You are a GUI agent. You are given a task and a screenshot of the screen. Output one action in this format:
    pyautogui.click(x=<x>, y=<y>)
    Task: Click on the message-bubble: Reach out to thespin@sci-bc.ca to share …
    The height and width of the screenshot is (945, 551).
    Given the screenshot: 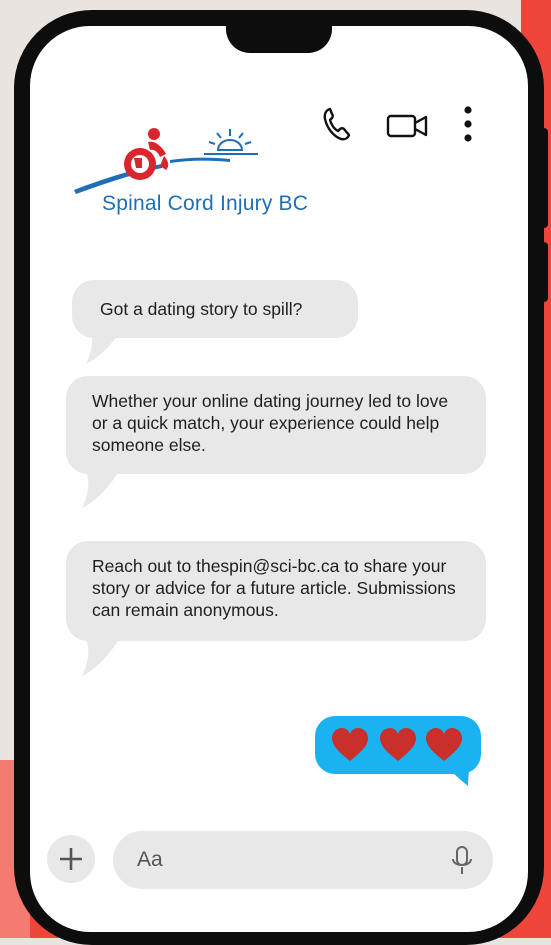 What is the action you would take?
    pyautogui.click(x=276, y=591)
    